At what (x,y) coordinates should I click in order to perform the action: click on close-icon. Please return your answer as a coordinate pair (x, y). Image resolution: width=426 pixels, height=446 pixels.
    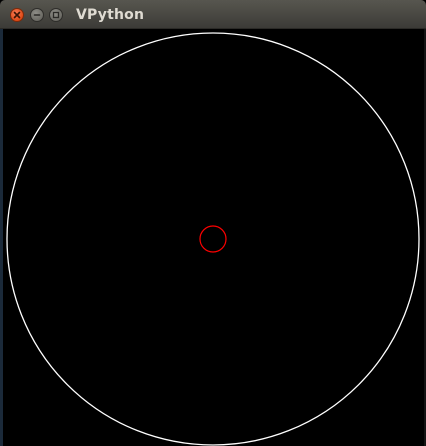
    Looking at the image, I should click on (17, 15).